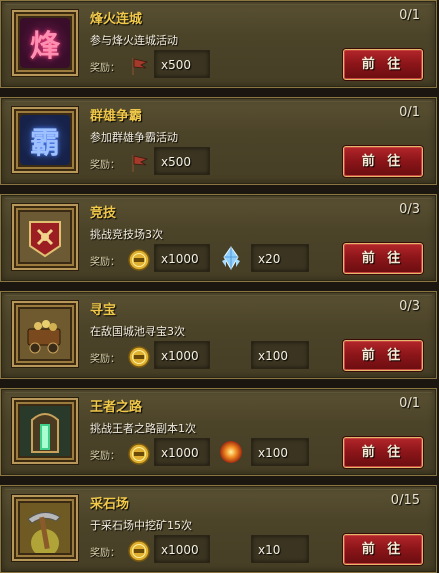 Image resolution: width=439 pixels, height=573 pixels. What do you see at coordinates (110, 504) in the screenshot?
I see `task-title: 采石场` at bounding box center [110, 504].